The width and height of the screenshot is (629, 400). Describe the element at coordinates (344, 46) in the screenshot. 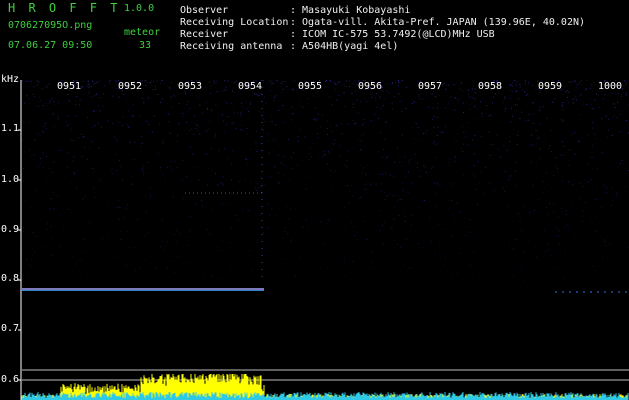

I see `info-antenna-value: : A504HB(yagi 4el)` at that location.